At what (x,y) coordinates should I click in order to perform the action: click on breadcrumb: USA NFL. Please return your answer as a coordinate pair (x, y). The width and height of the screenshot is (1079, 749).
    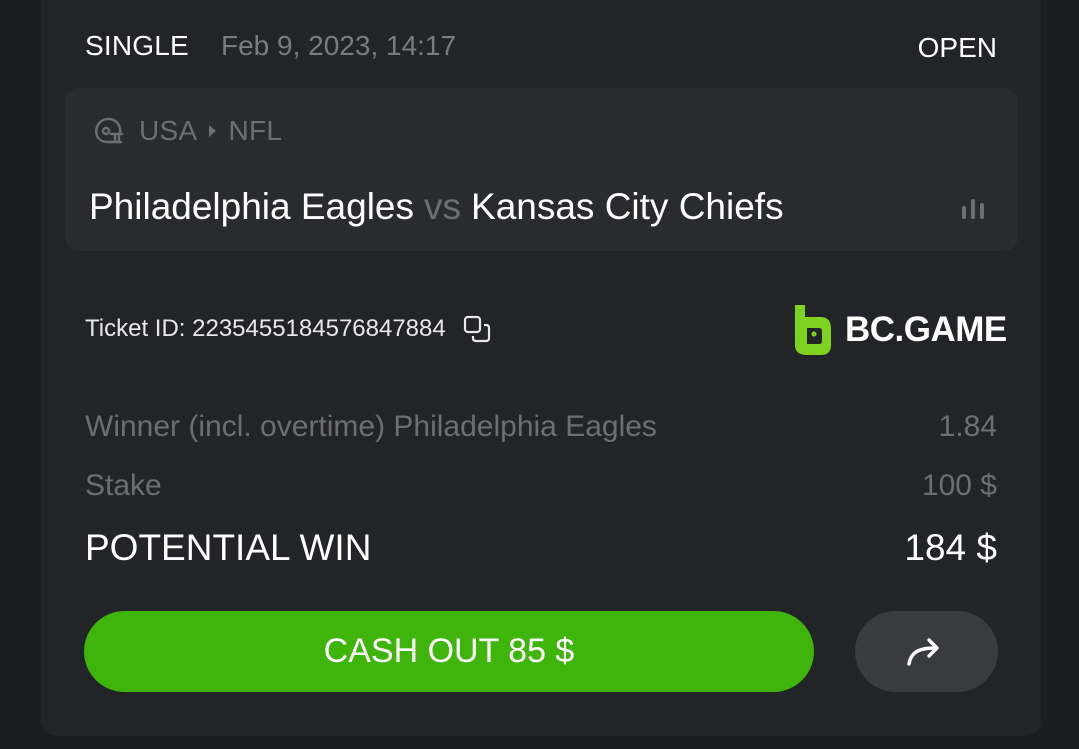
    Looking at the image, I should click on (186, 131).